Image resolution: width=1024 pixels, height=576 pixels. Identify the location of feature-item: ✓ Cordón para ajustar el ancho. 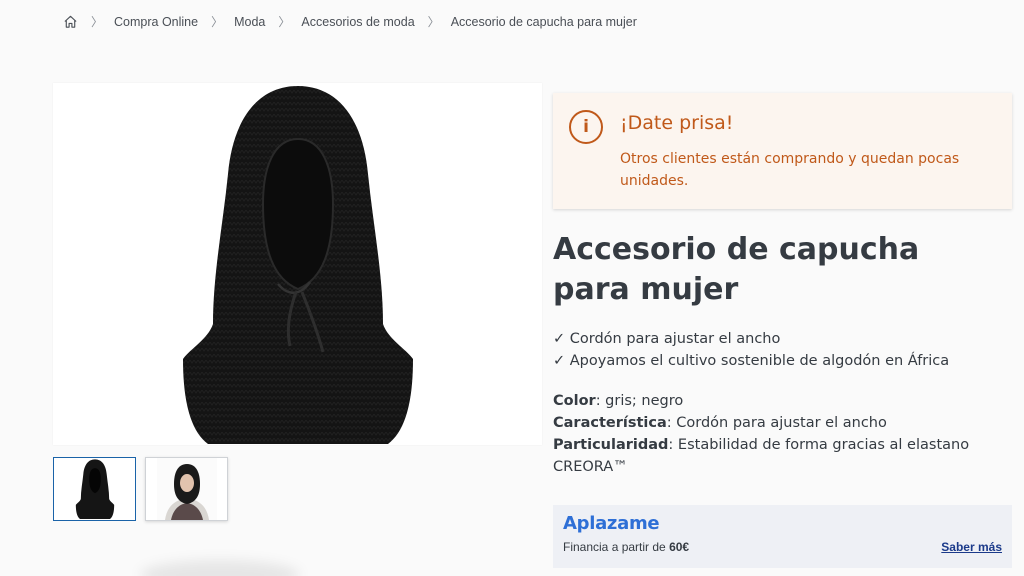
(667, 339).